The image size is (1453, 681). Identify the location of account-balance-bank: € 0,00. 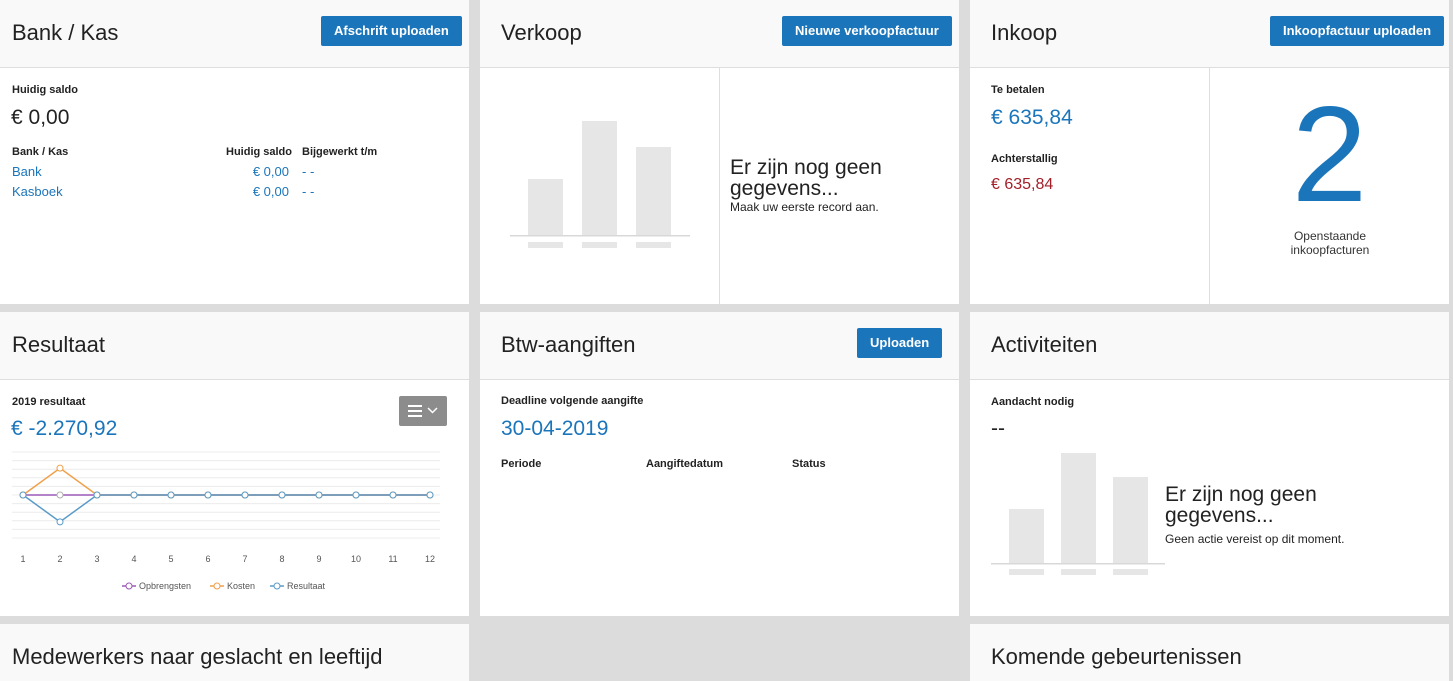
(270, 171).